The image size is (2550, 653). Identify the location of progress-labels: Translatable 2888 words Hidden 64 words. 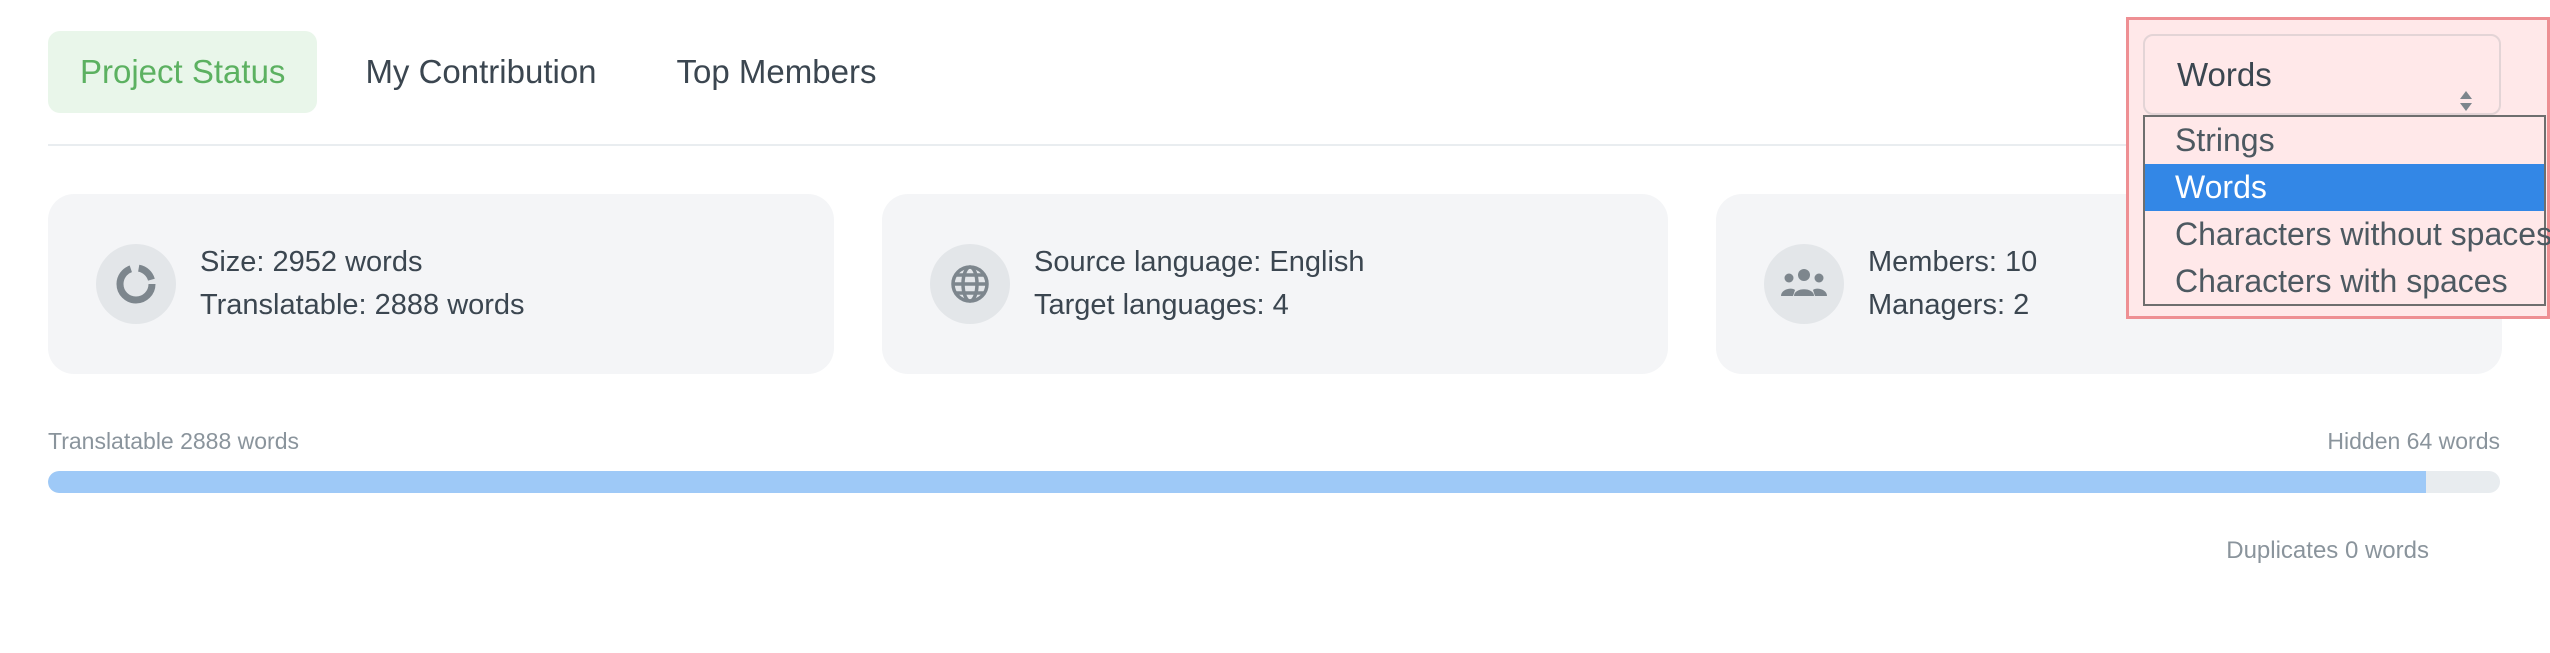
(1274, 441).